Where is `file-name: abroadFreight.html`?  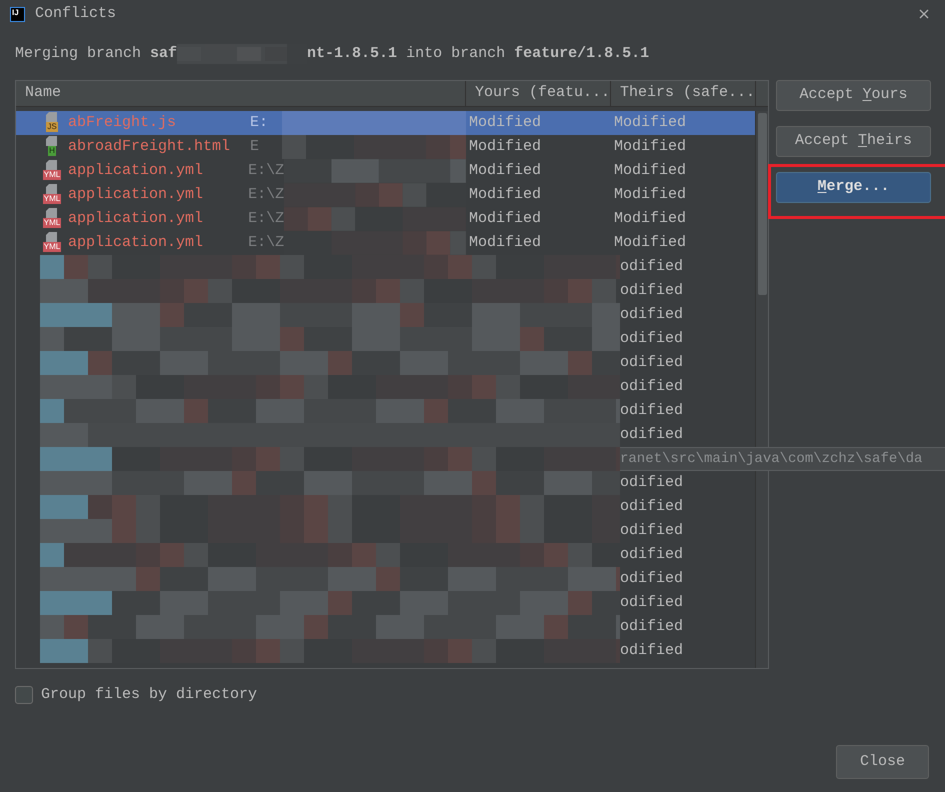
file-name: abroadFreight.html is located at coordinates (150, 146).